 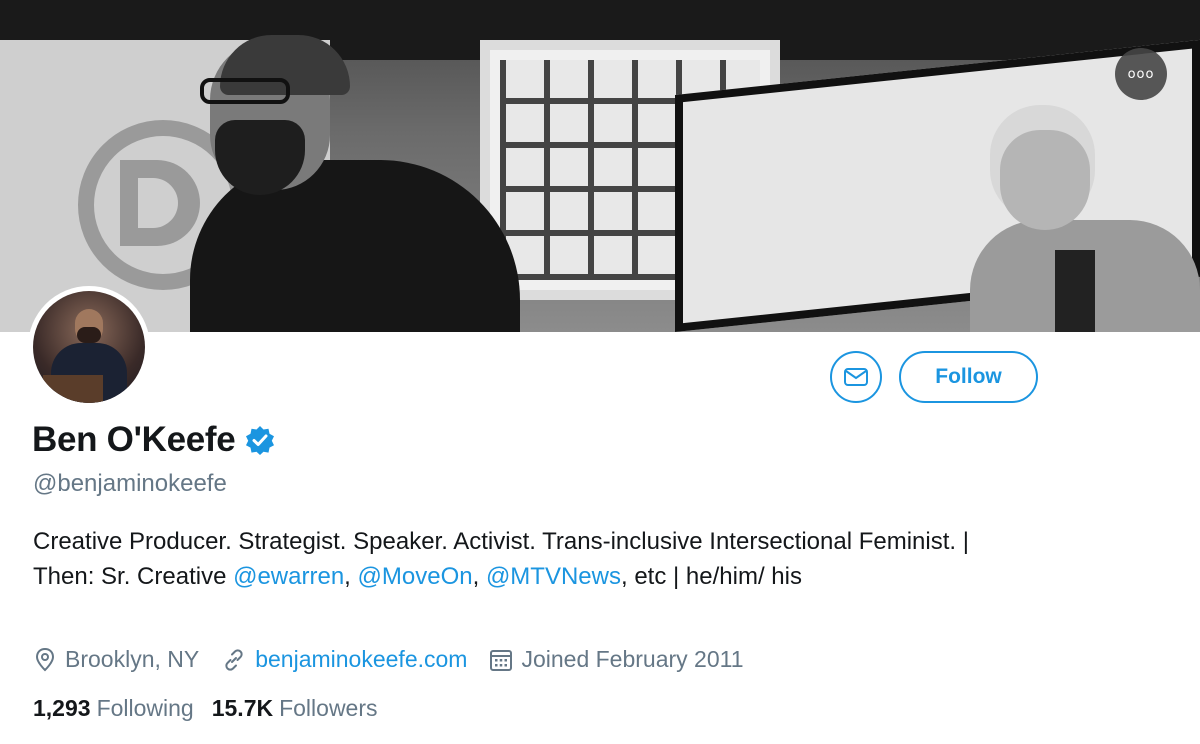 What do you see at coordinates (365, 183) in the screenshot?
I see `banner-man-figure` at bounding box center [365, 183].